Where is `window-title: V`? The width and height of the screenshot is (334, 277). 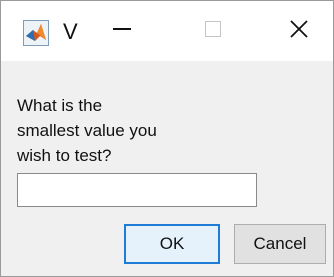 window-title: V is located at coordinates (70, 31).